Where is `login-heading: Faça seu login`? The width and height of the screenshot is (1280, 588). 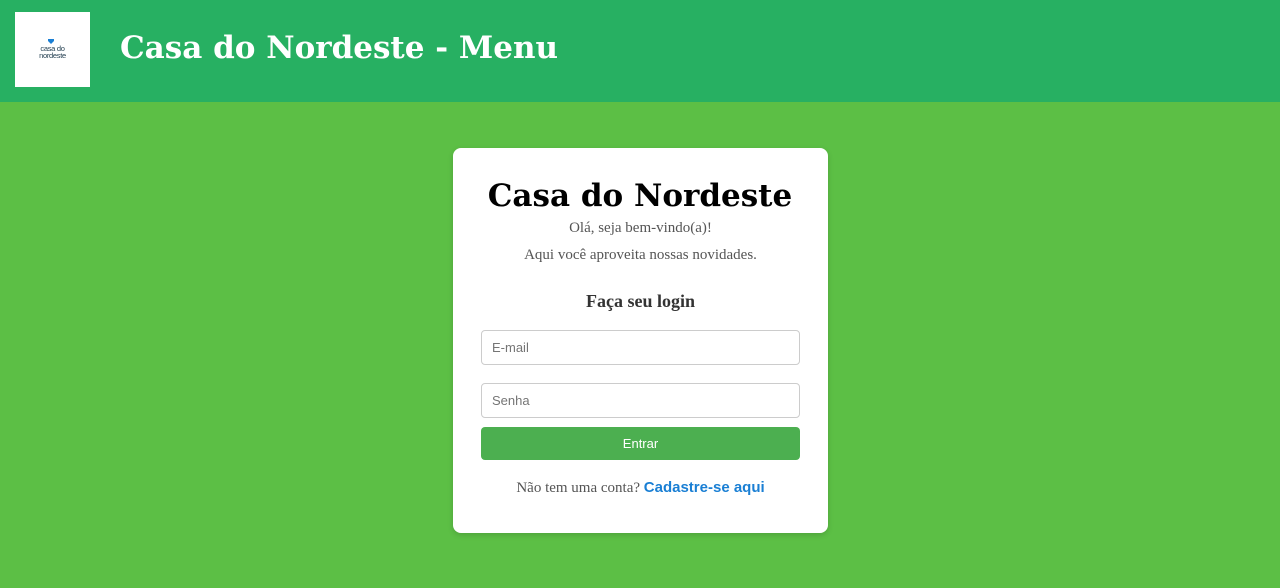
login-heading: Faça seu login is located at coordinates (640, 301).